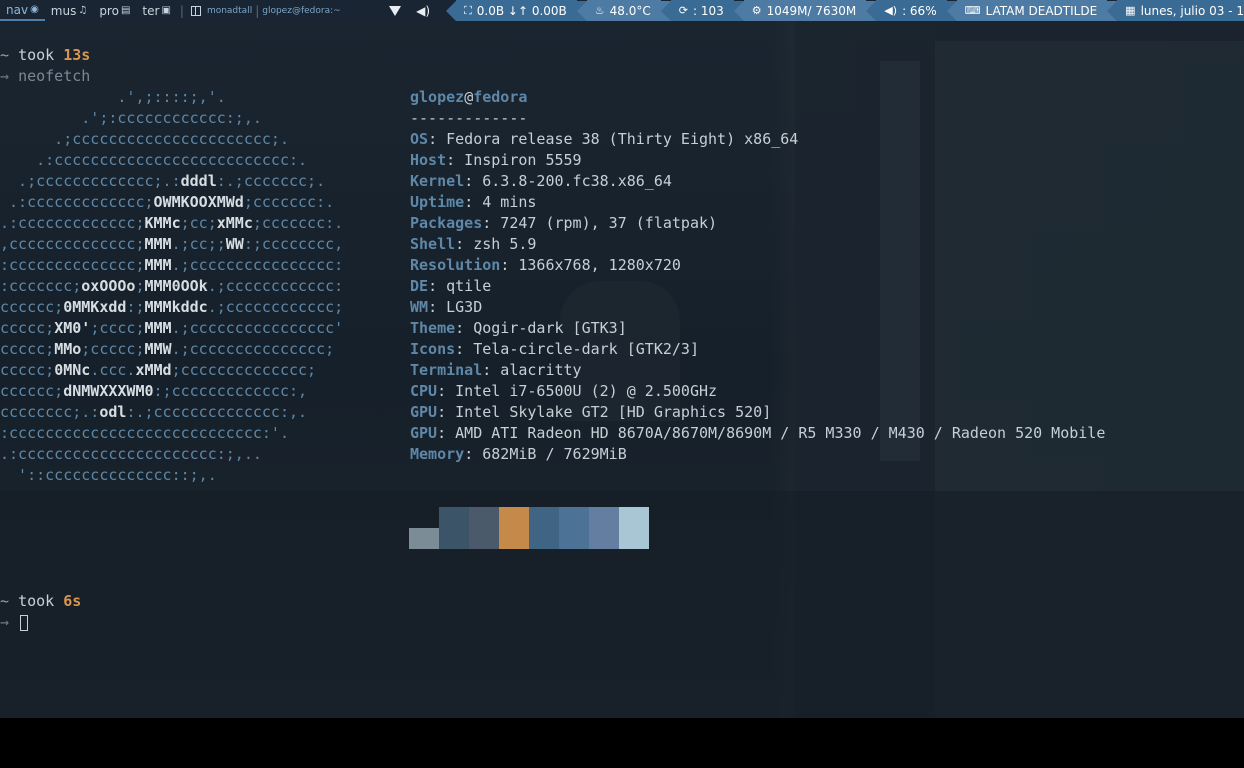 The image size is (1244, 768). Describe the element at coordinates (22, 10) in the screenshot. I see `workspace-nav: nav ◉` at that location.